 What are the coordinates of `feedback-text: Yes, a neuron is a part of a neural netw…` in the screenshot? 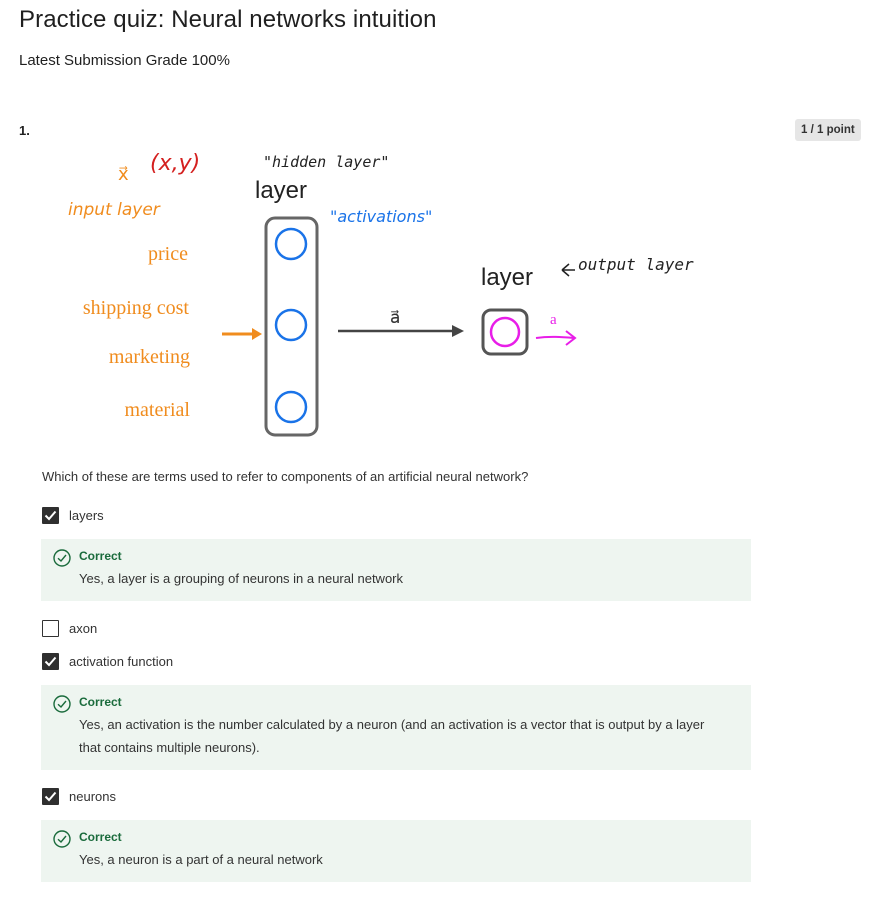 It's located at (201, 859).